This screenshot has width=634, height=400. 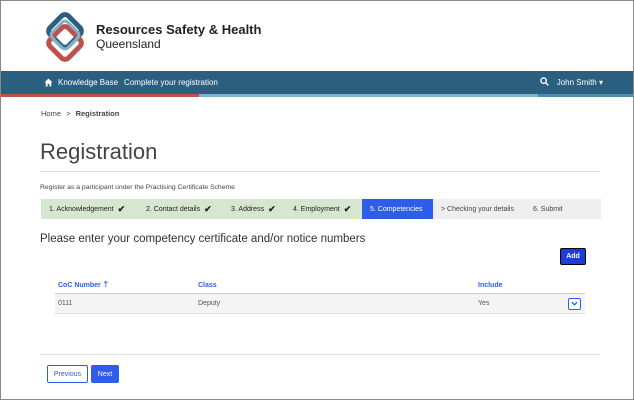 I want to click on nav-complete-registration: Complete your registration, so click(x=171, y=82).